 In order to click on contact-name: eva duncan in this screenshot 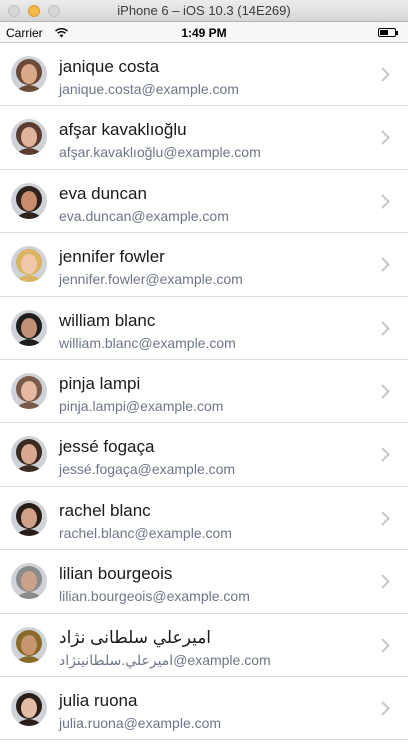, I will do `click(103, 193)`.